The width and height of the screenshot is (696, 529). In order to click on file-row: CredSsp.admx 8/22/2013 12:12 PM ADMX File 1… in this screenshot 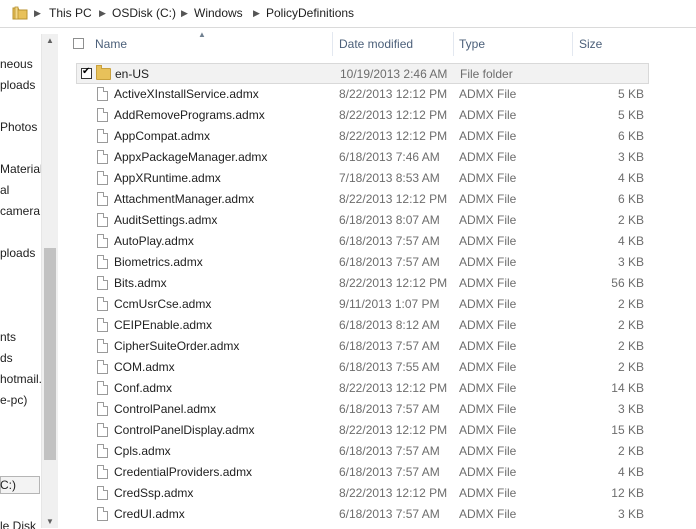, I will do `click(375, 493)`.